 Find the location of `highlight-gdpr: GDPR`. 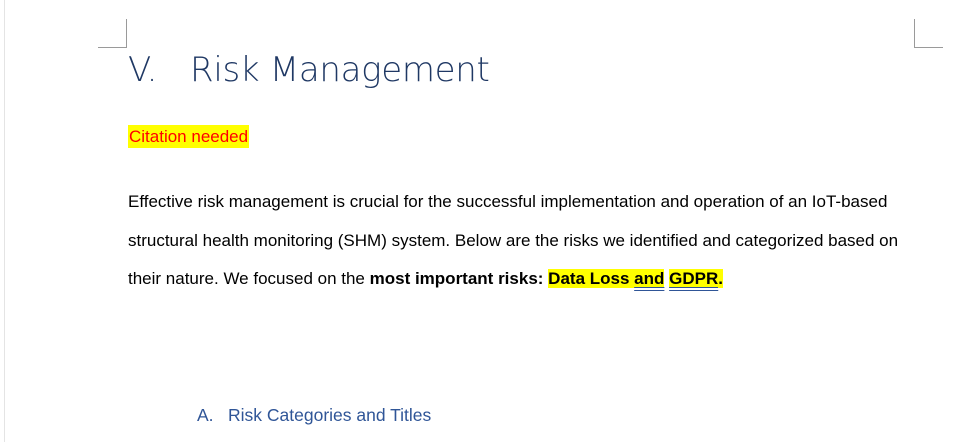

highlight-gdpr: GDPR is located at coordinates (694, 278).